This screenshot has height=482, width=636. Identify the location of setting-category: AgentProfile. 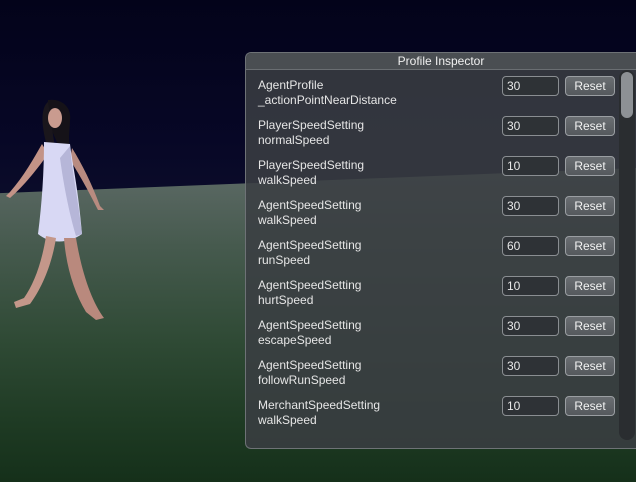
(291, 85).